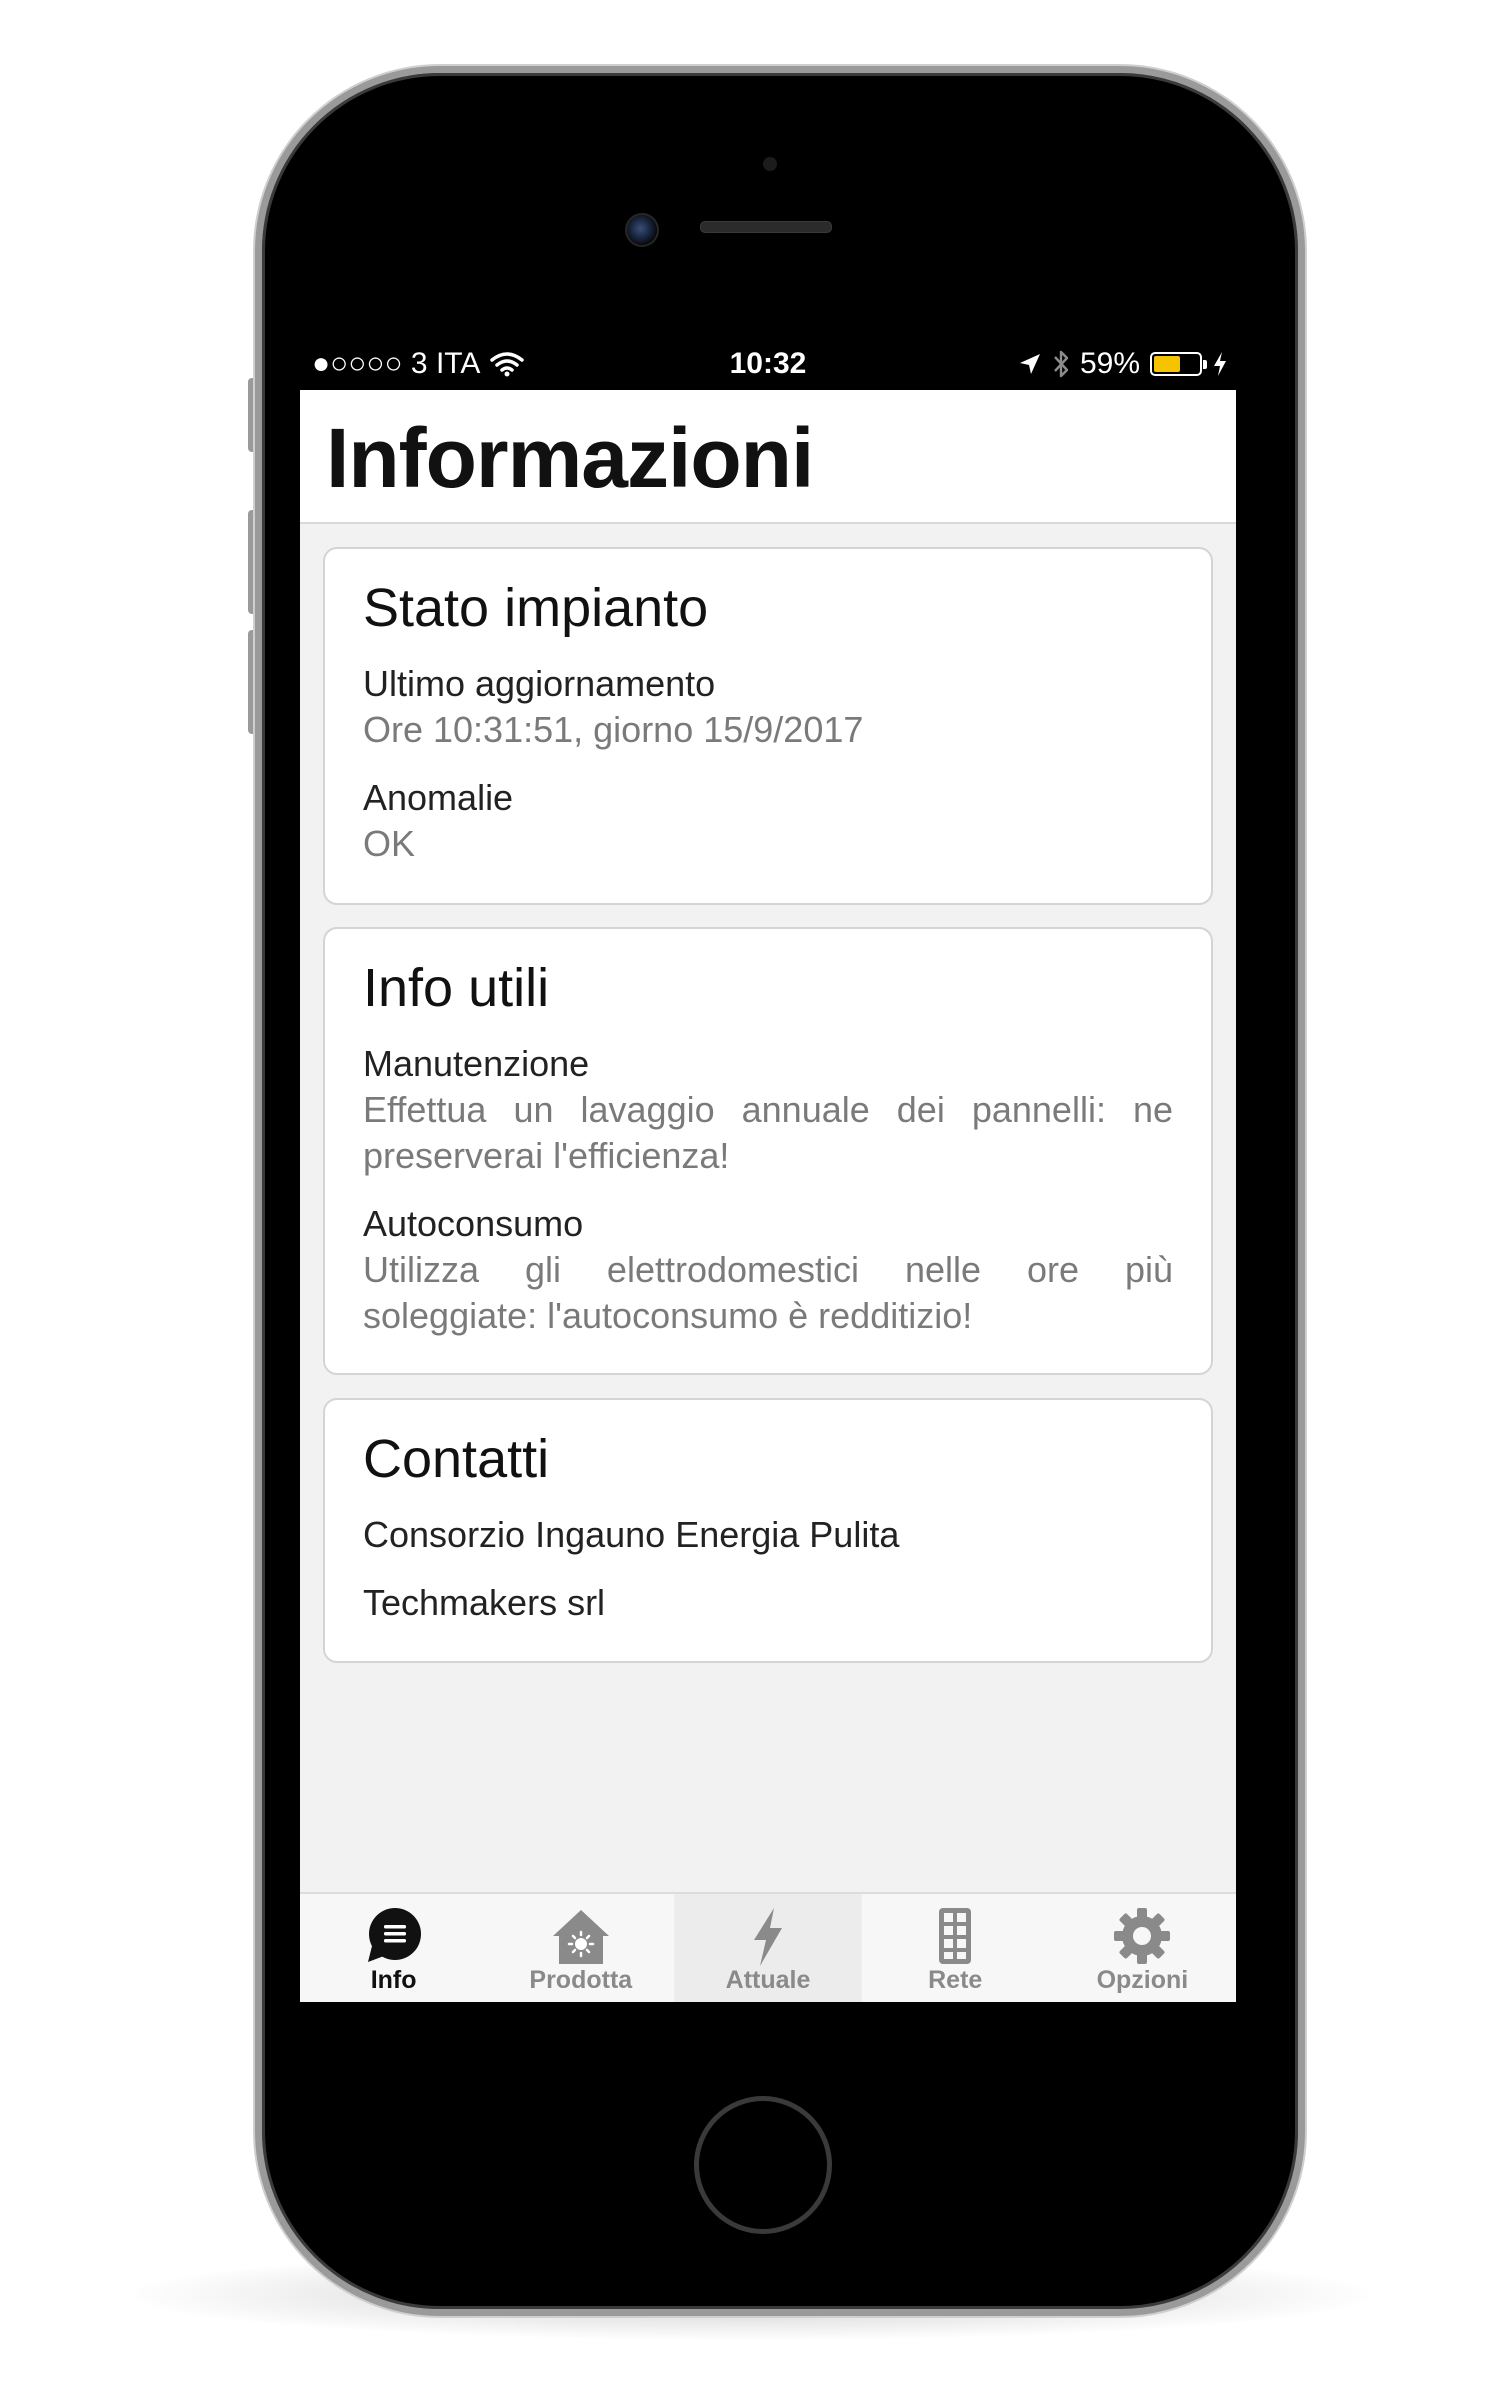 This screenshot has height=2400, width=1500. I want to click on chat-bubble-list-icon, so click(394, 1935).